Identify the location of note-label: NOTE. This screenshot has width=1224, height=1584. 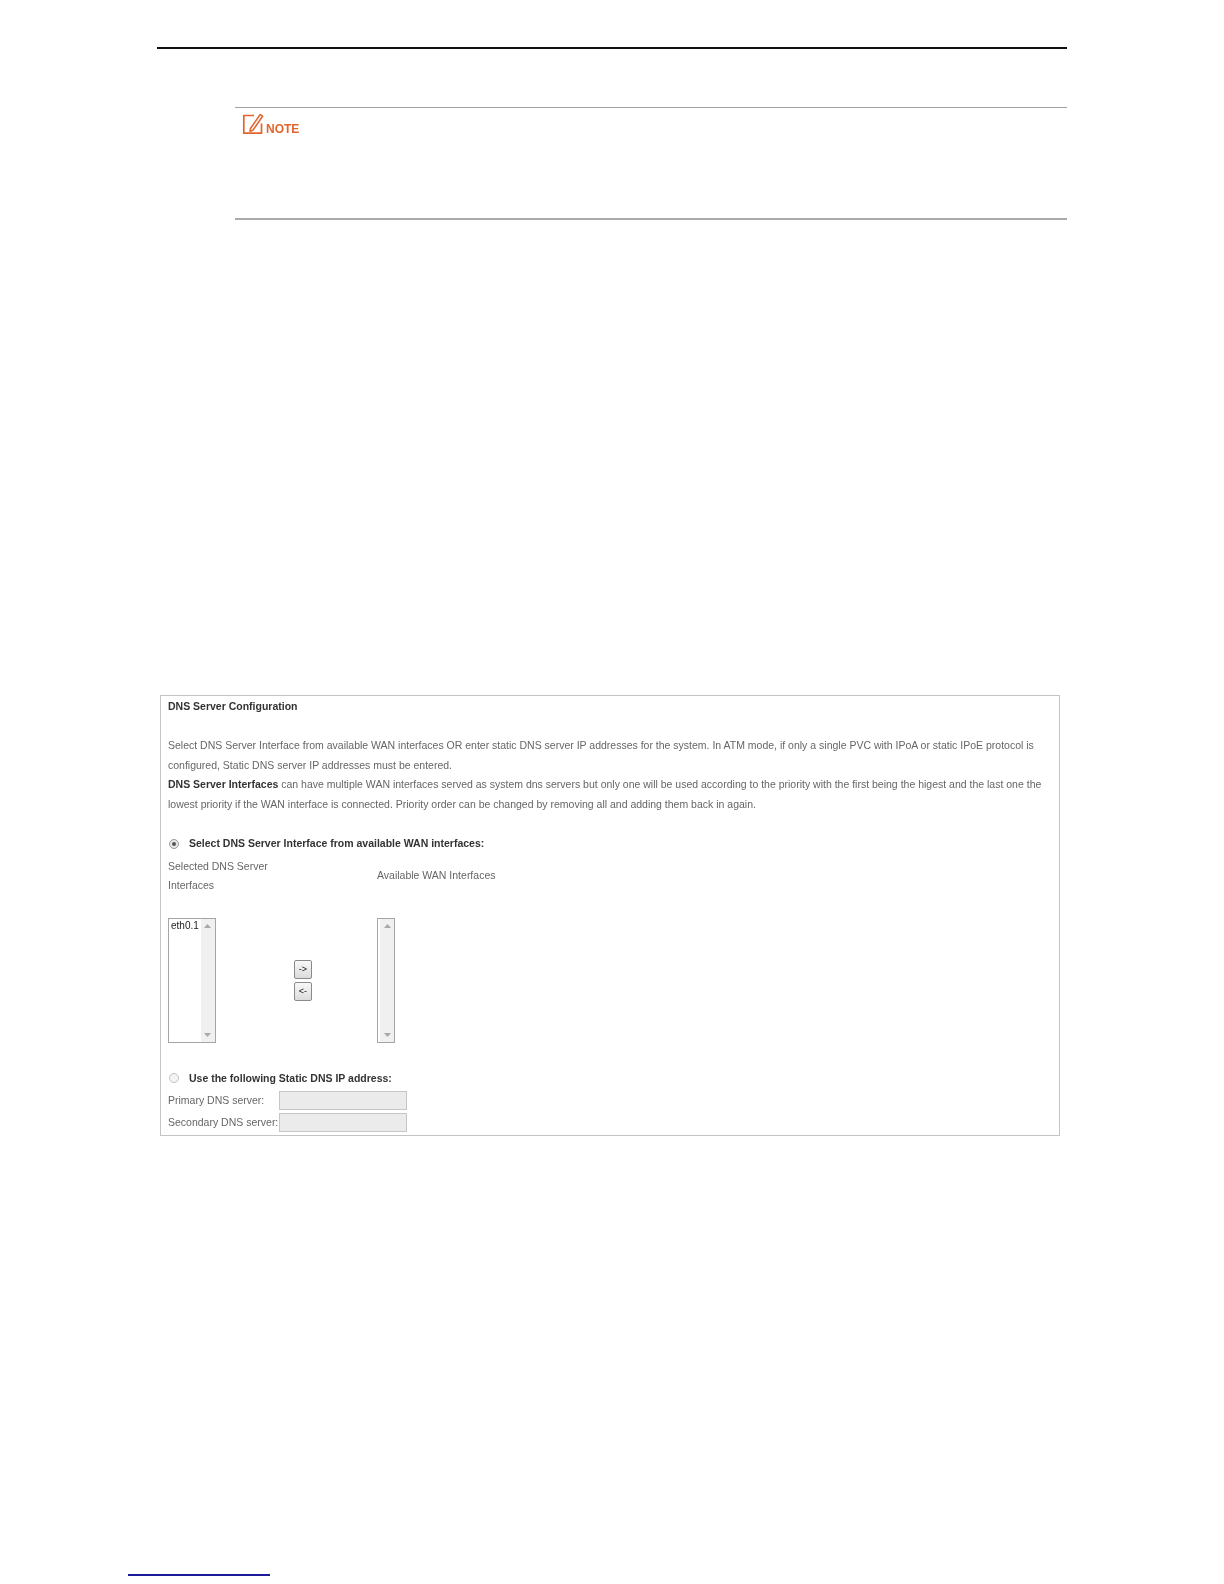
(283, 129).